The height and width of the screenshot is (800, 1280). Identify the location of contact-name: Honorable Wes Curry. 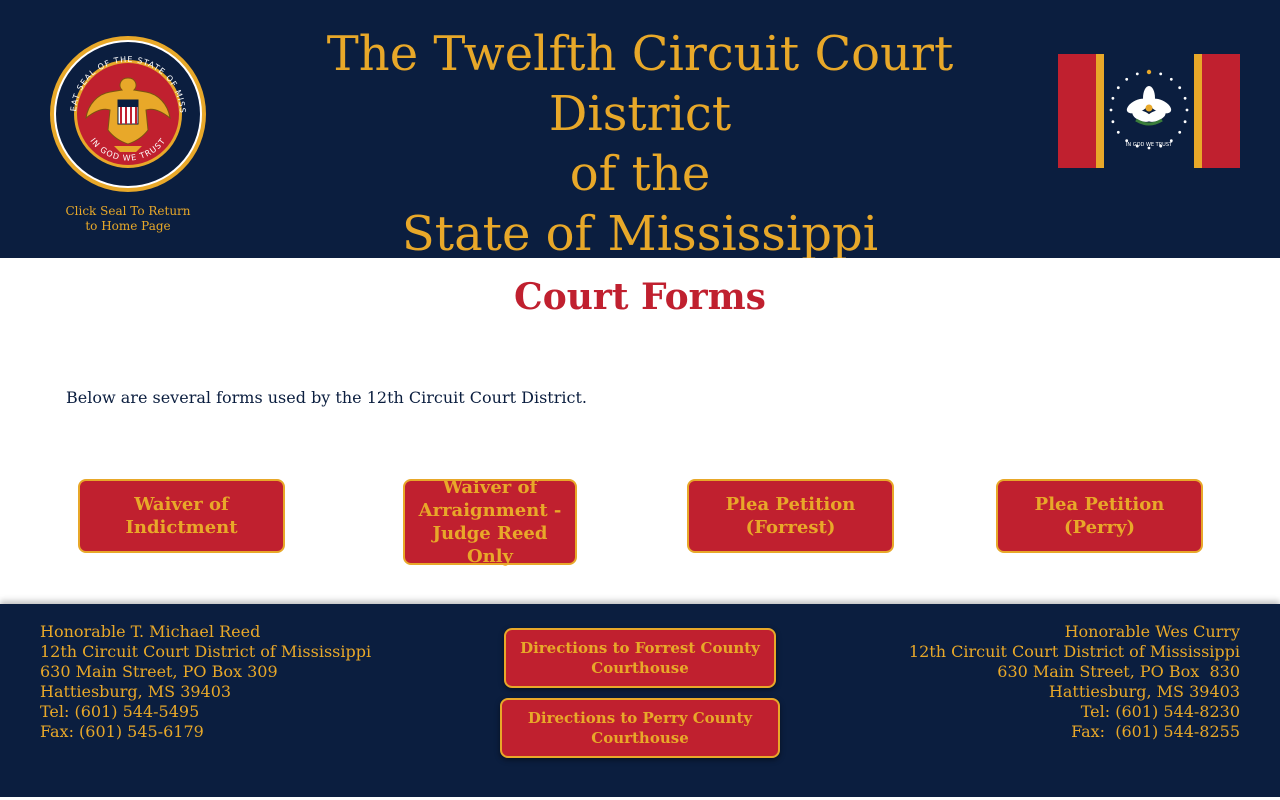
(1152, 631).